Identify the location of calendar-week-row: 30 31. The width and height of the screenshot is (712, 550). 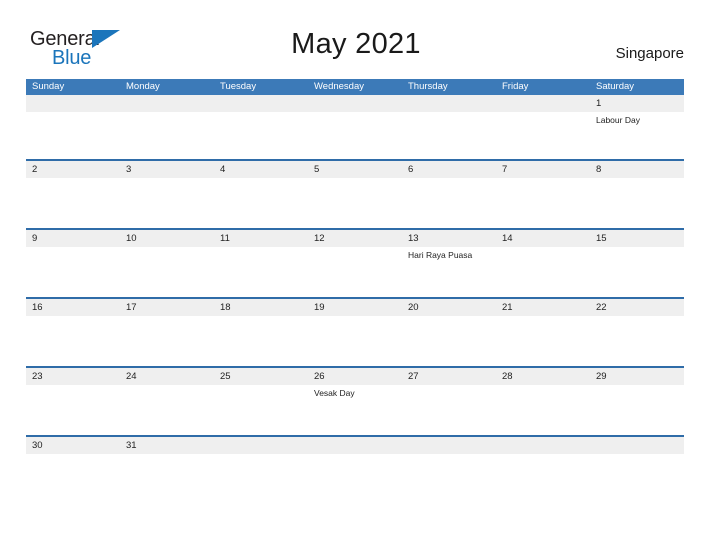
(355, 454).